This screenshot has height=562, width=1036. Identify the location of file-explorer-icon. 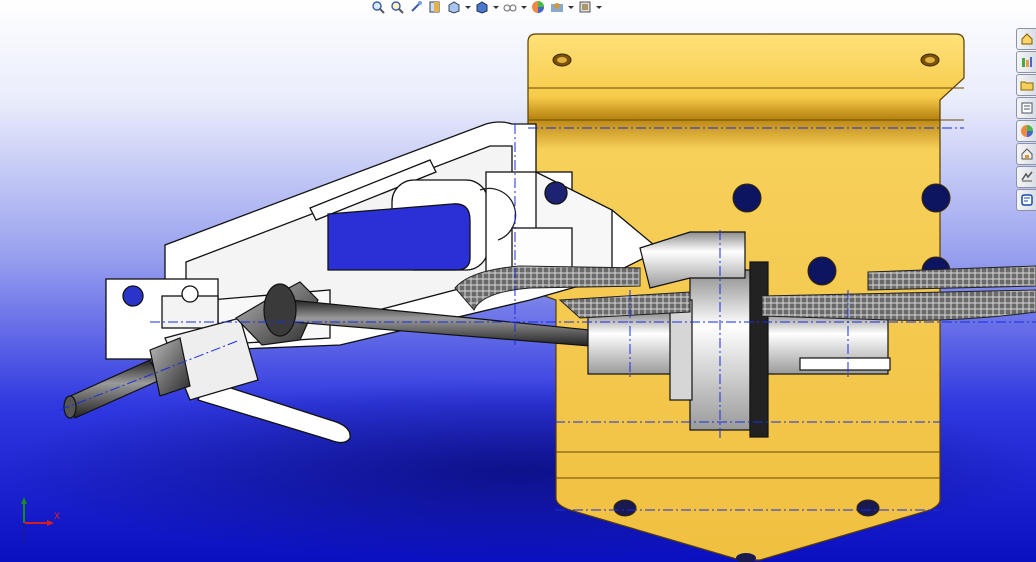
(1026, 85).